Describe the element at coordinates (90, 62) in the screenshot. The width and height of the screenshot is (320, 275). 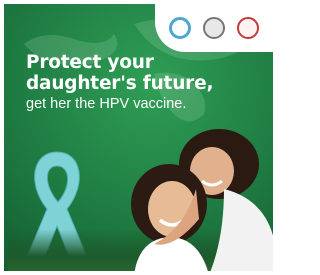
I see `headline-line-1: Protect your` at that location.